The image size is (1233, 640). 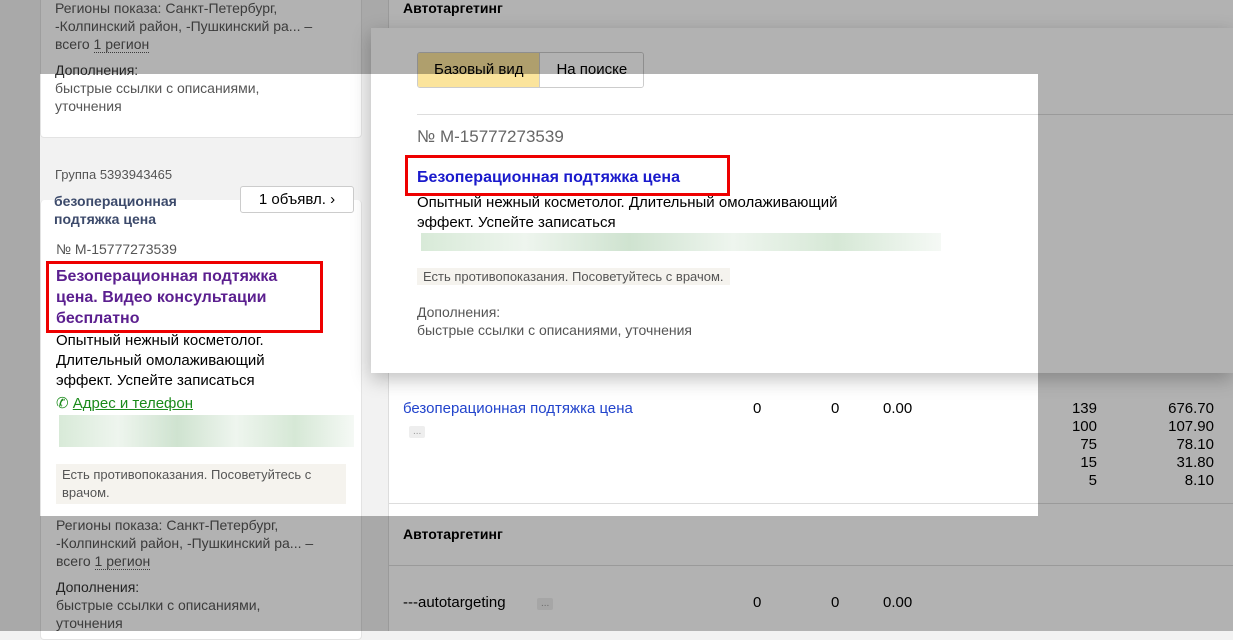 I want to click on group-label: Группа 5393943465, so click(x=114, y=174).